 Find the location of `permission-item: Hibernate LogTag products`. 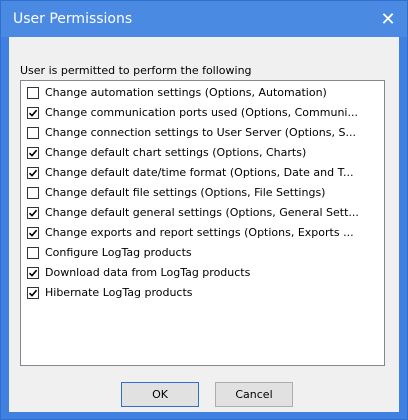

permission-item: Hibernate LogTag products is located at coordinates (202, 293).